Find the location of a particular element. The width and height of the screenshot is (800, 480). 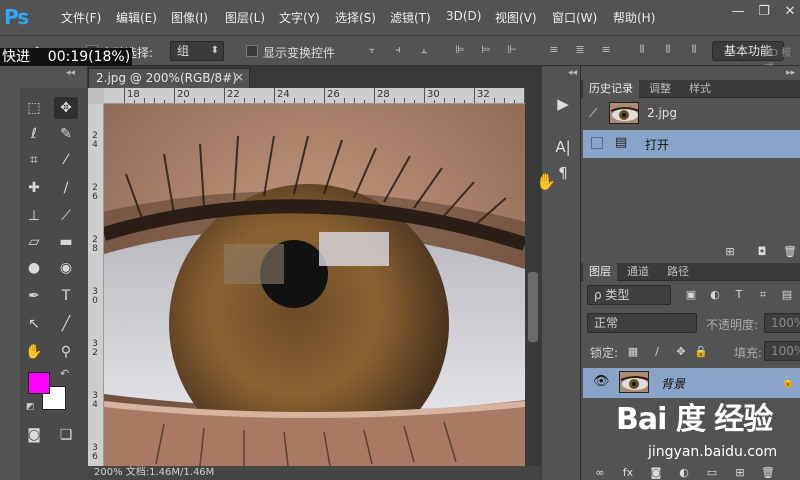

history-step-row: ▤ 打开 is located at coordinates (691, 144).